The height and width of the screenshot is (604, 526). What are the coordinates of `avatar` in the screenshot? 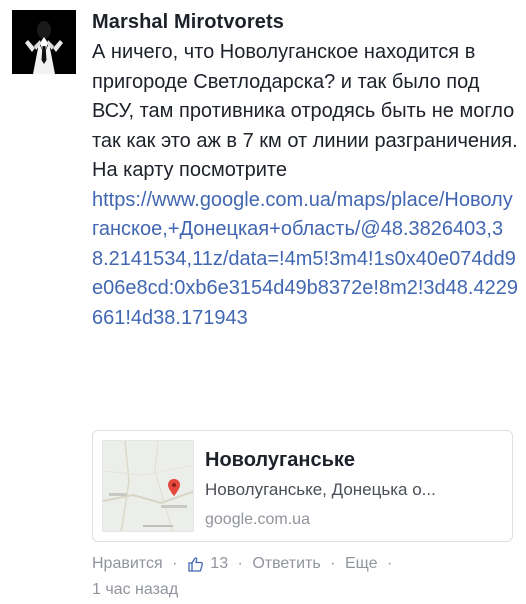 It's located at (44, 42).